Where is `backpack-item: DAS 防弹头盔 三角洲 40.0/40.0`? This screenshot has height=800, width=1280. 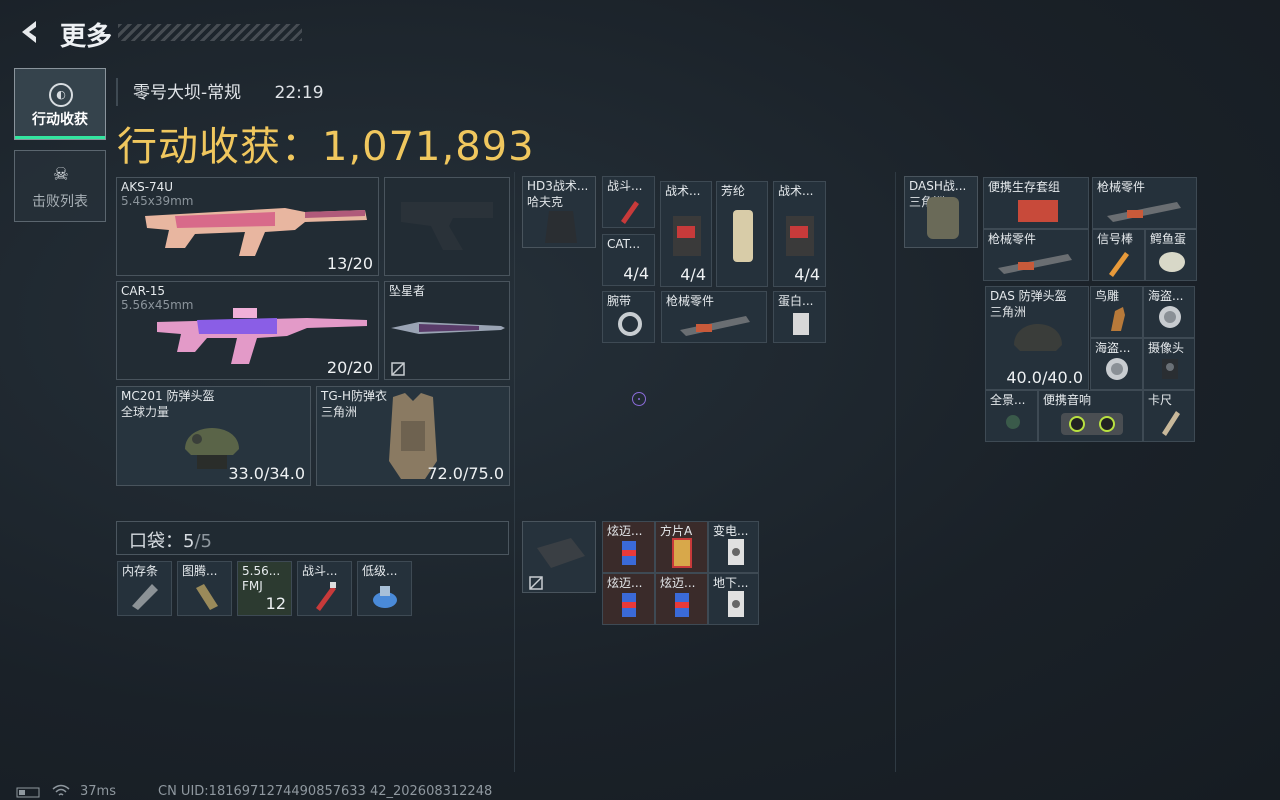
backpack-item: DAS 防弹头盔 三角洲 40.0/40.0 is located at coordinates (1037, 338).